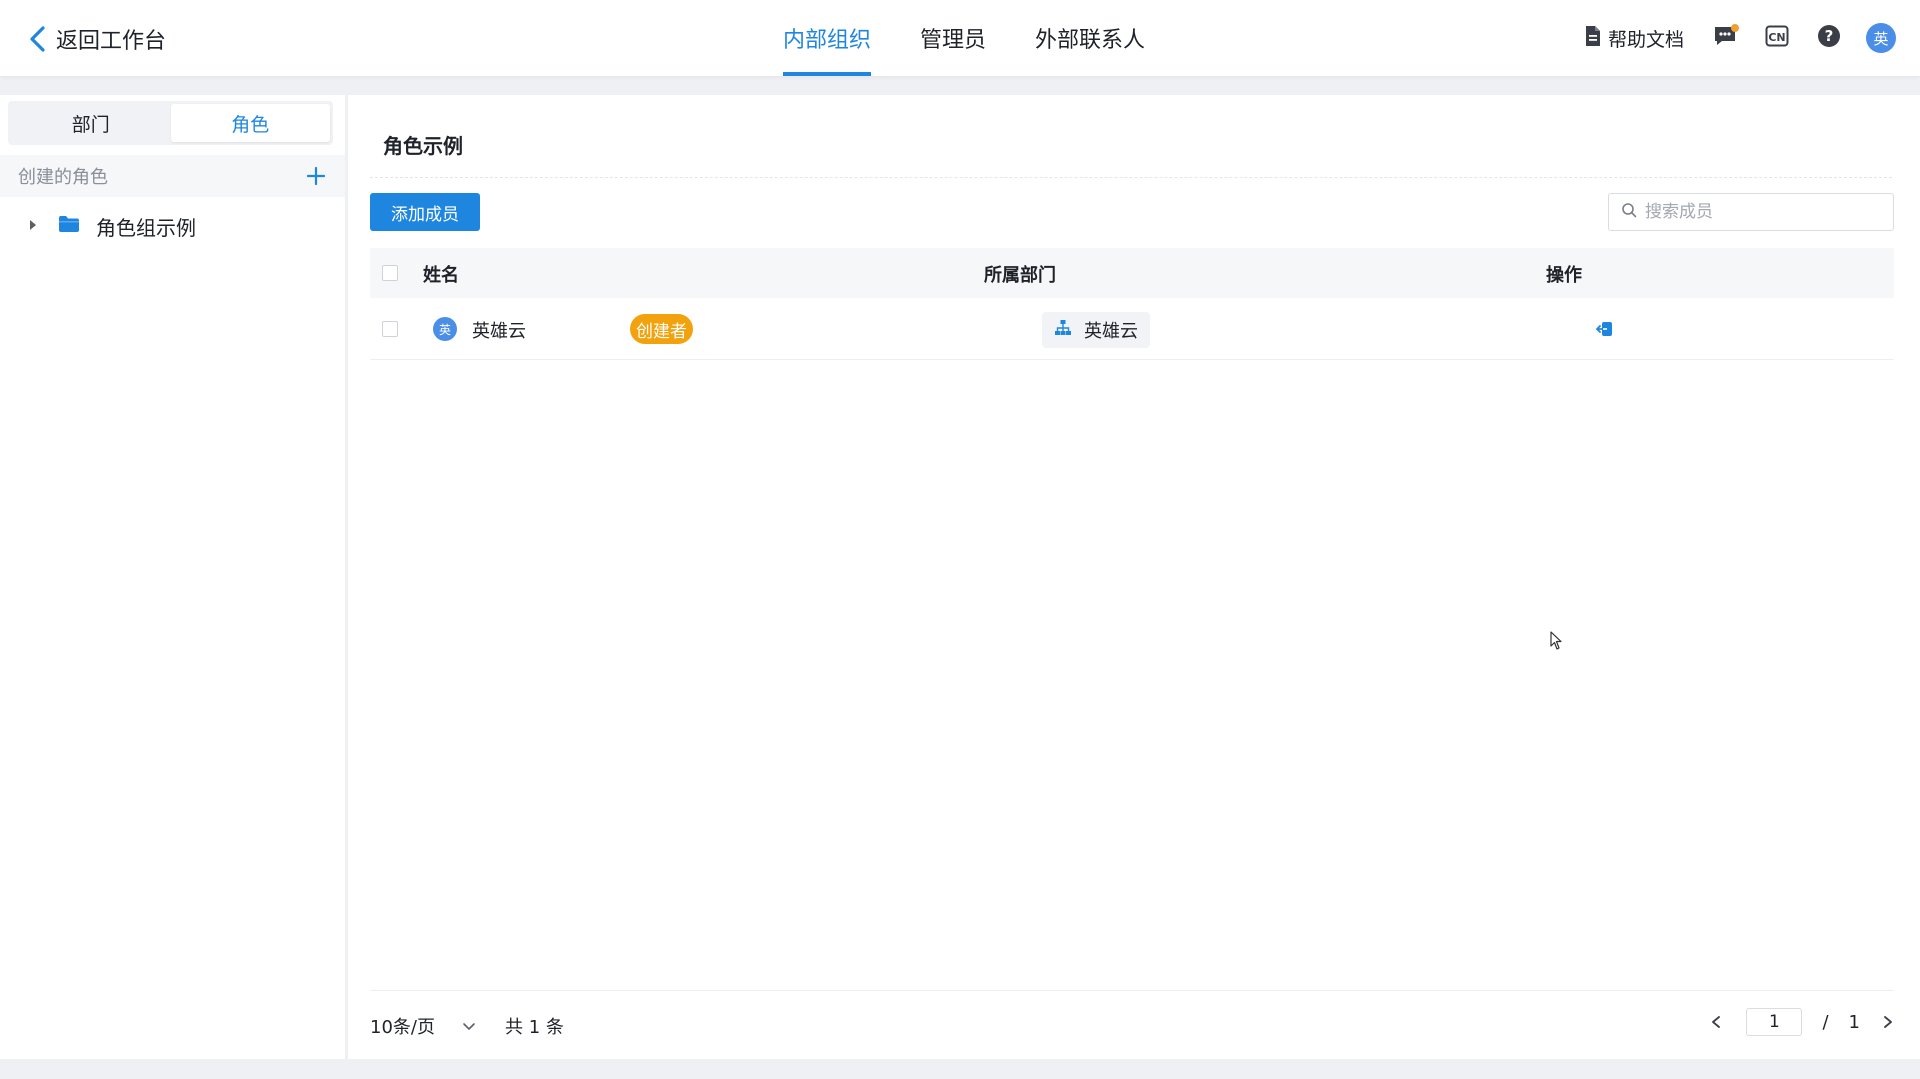 This screenshot has width=1920, height=1079. Describe the element at coordinates (1020, 275) in the screenshot. I see `column-department-header: 所属部门` at that location.